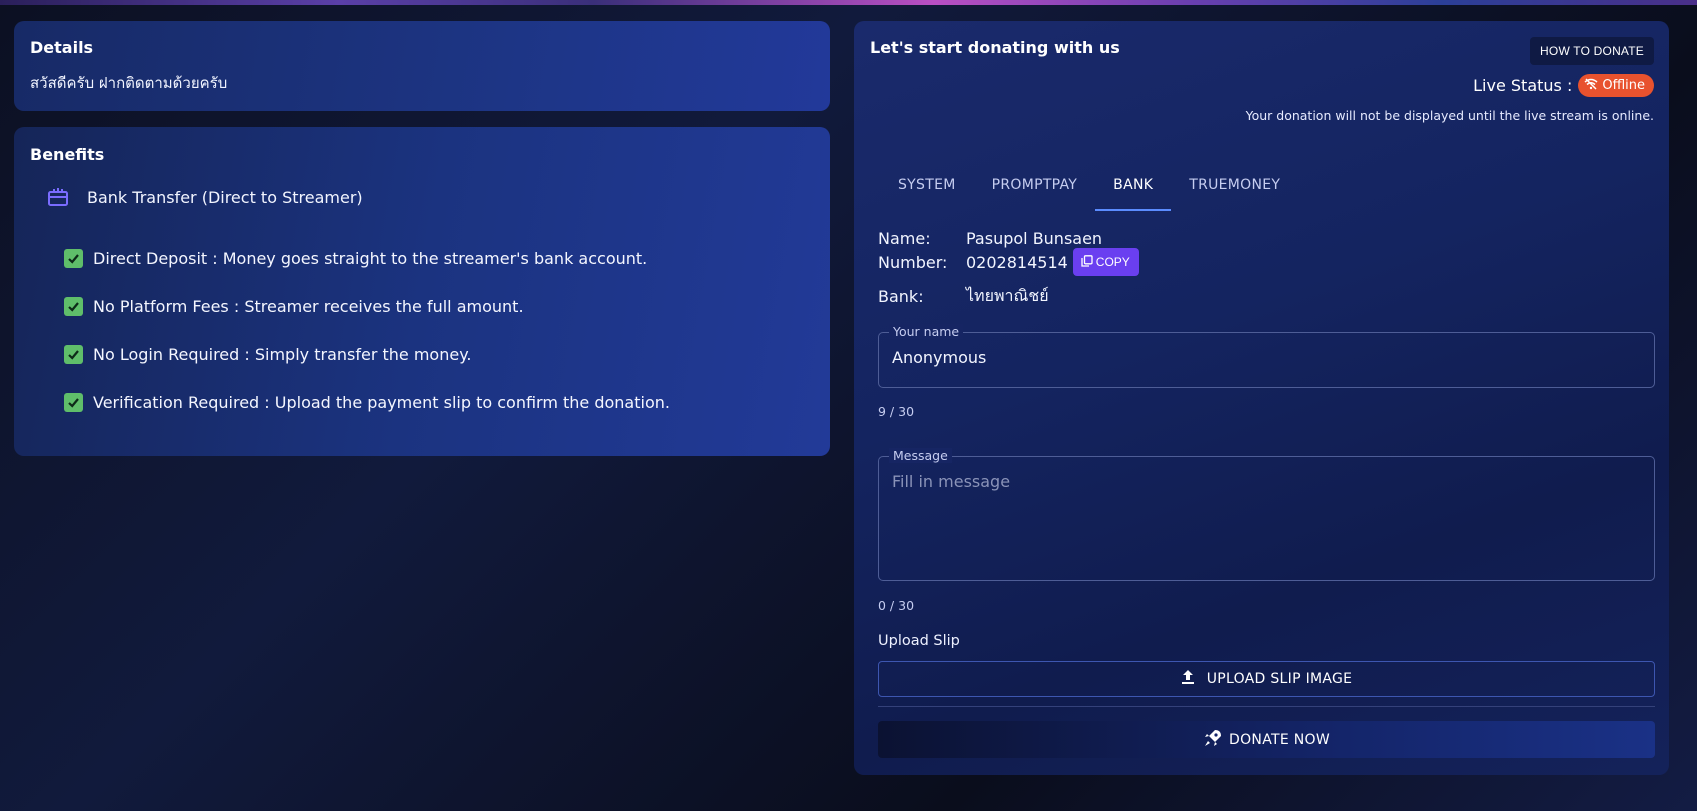 The height and width of the screenshot is (811, 1697). Describe the element at coordinates (1017, 262) in the screenshot. I see `bank-number-value: 0202814514` at that location.